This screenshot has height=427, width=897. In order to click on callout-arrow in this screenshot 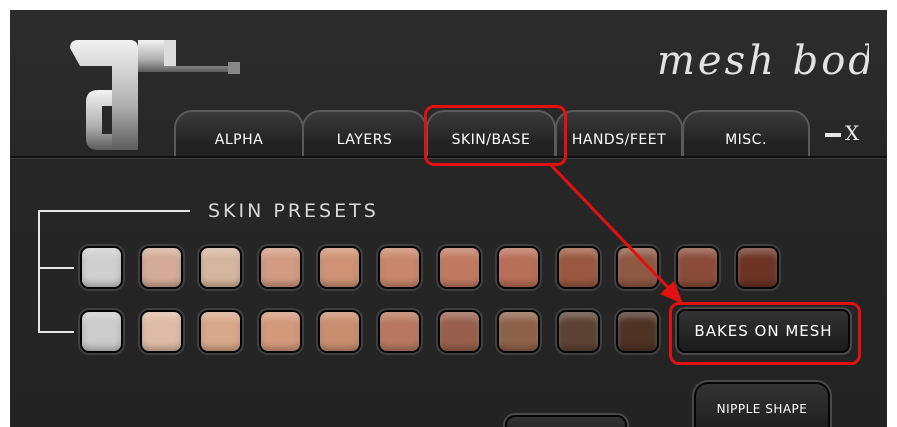, I will do `click(615, 233)`.